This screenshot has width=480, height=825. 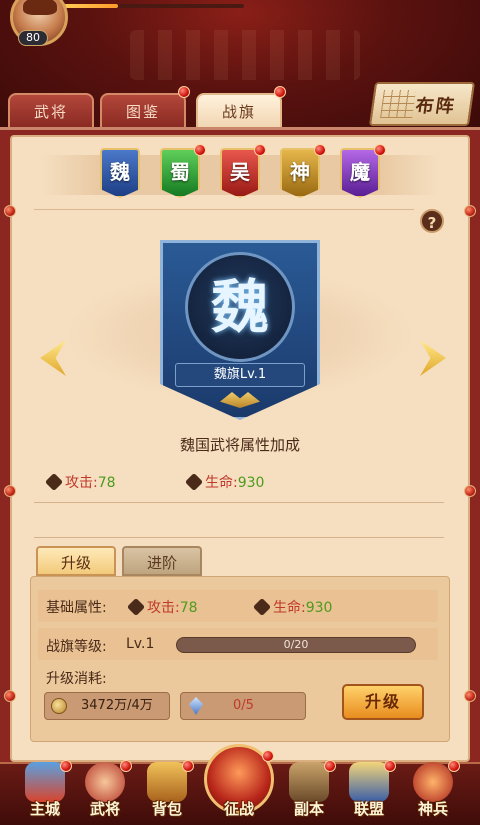 I want to click on nav-generals: 武将, so click(x=105, y=791).